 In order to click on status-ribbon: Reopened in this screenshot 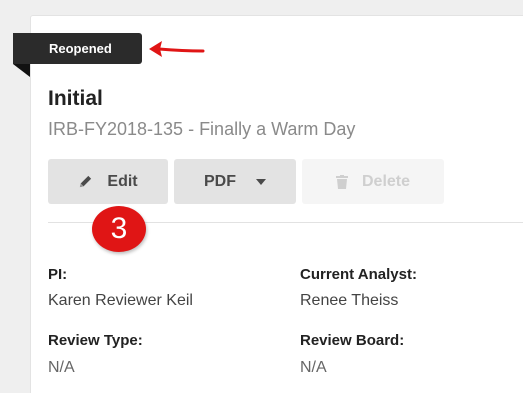, I will do `click(77, 48)`.